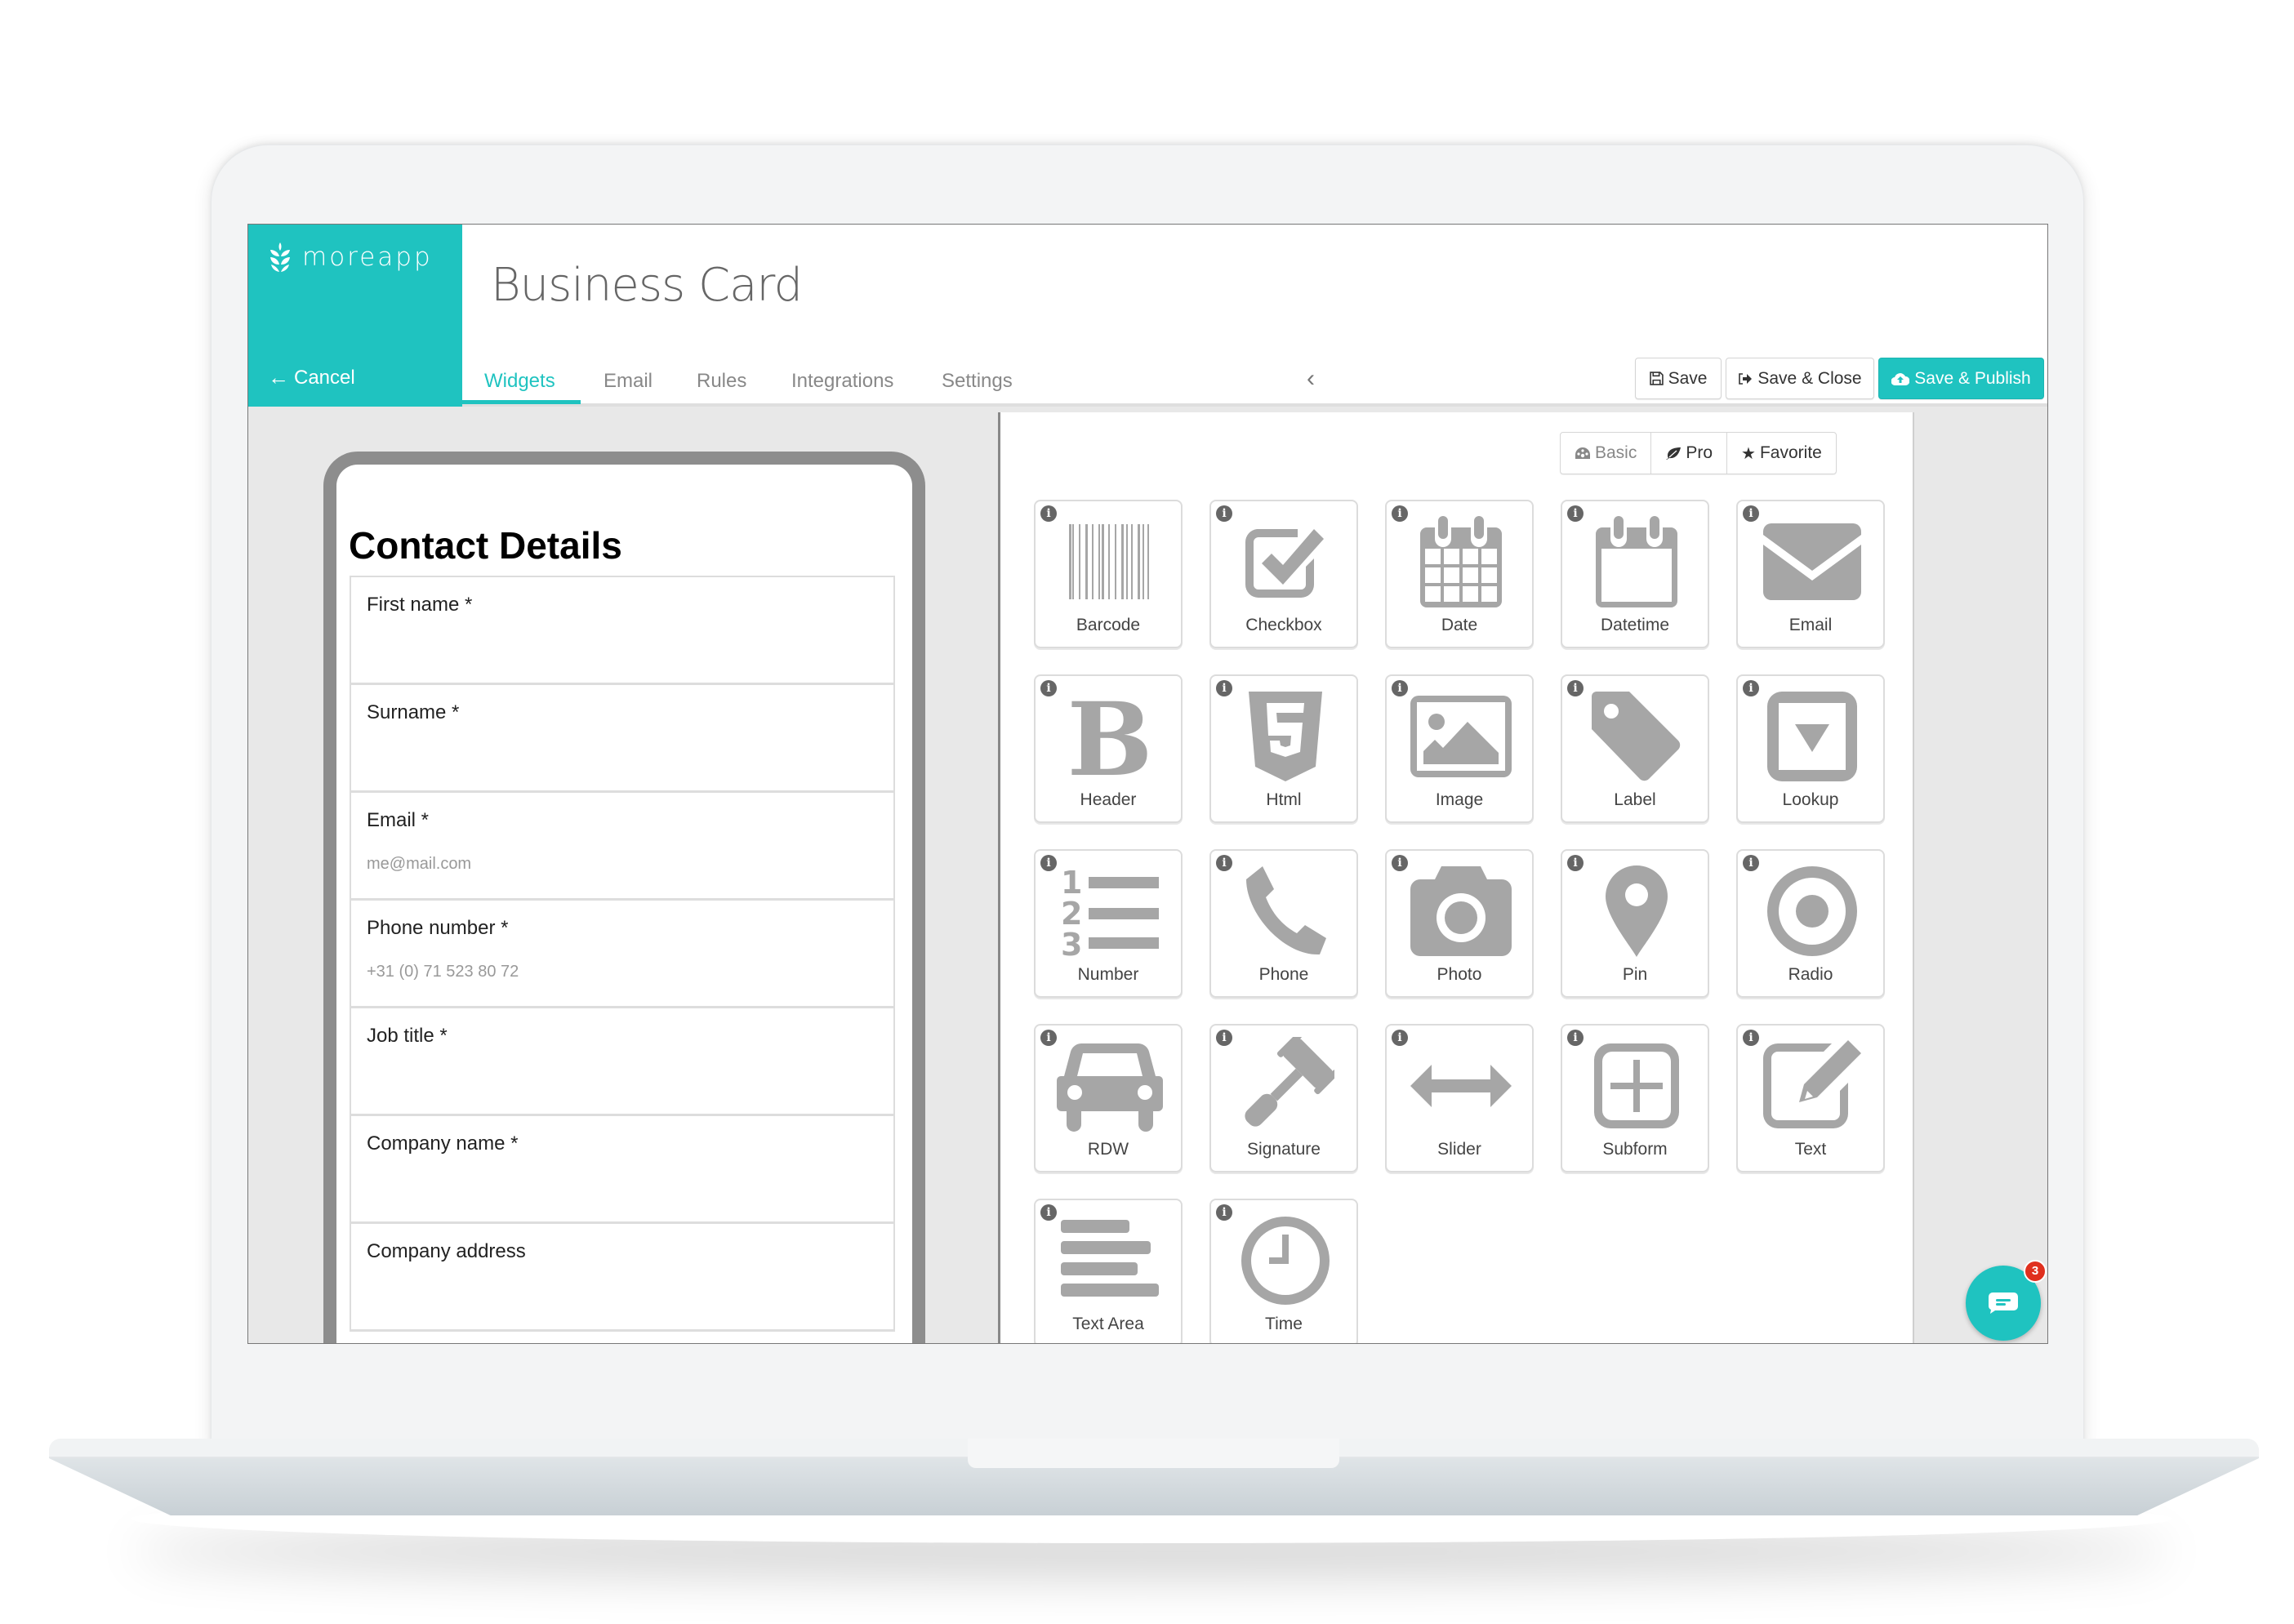 The height and width of the screenshot is (1624, 2294). I want to click on widget-label: Header, so click(1109, 799).